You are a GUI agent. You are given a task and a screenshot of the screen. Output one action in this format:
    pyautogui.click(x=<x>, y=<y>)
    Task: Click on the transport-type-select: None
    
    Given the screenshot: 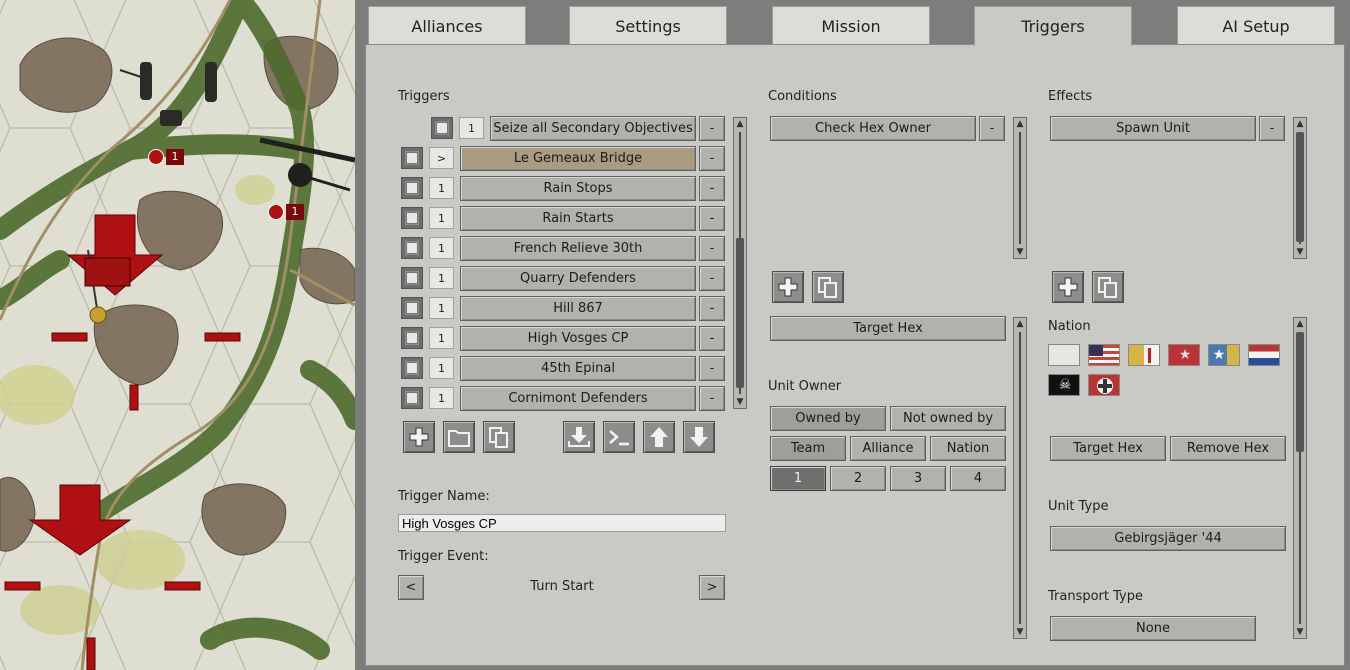 What is the action you would take?
    pyautogui.click(x=1153, y=628)
    